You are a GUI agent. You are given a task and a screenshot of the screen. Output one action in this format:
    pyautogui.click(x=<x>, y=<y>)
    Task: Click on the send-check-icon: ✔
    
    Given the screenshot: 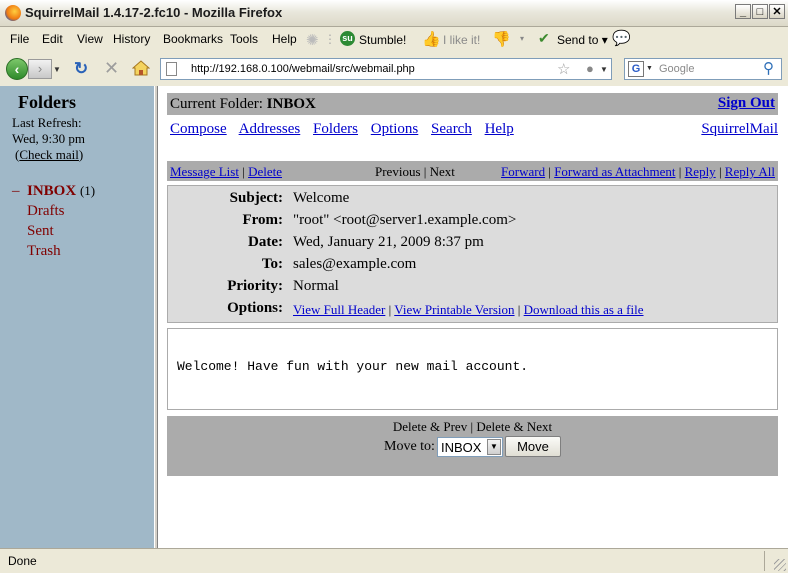 What is the action you would take?
    pyautogui.click(x=544, y=38)
    